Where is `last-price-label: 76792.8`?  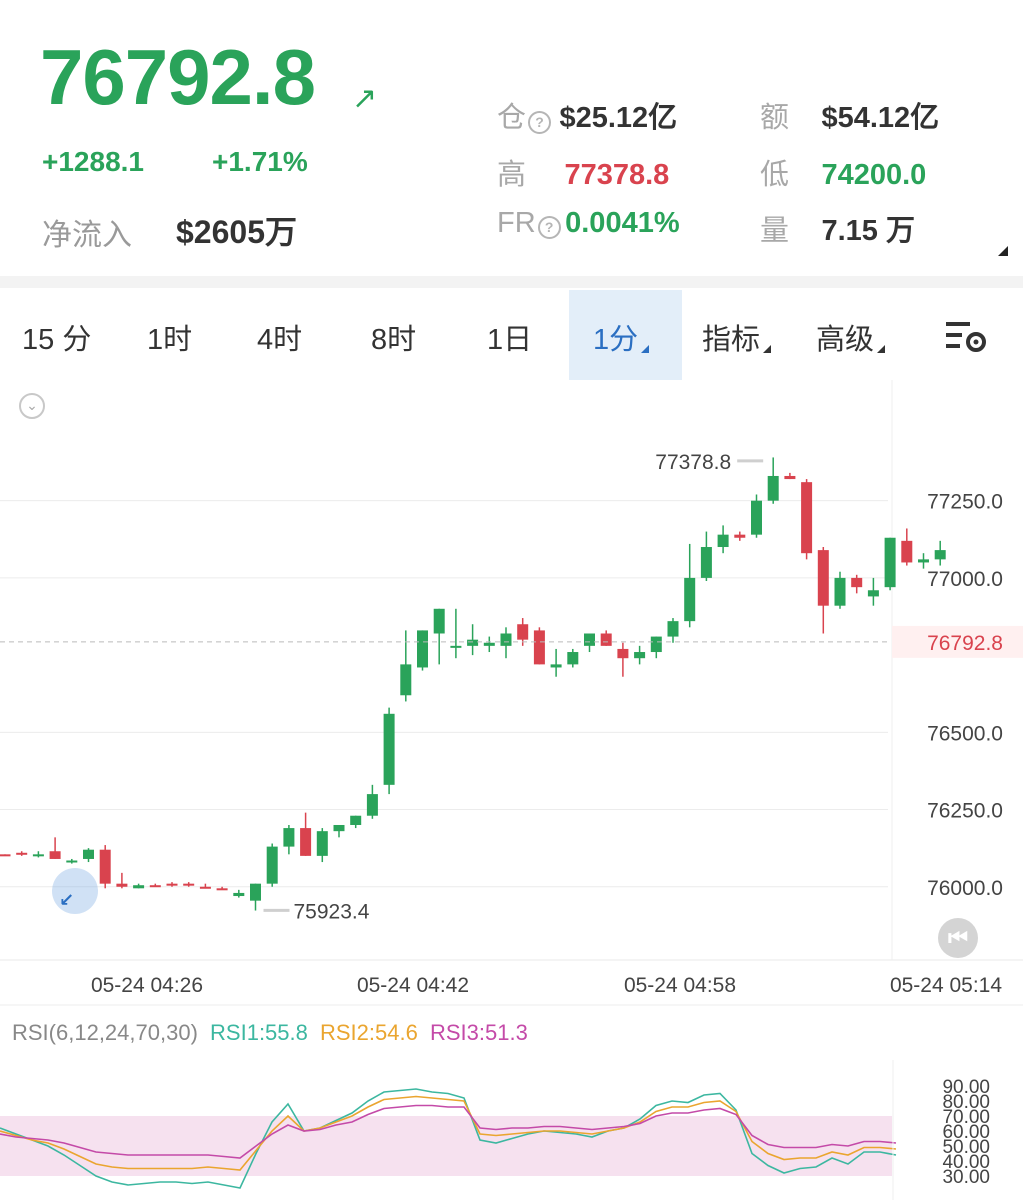
last-price-label: 76792.8 is located at coordinates (965, 643).